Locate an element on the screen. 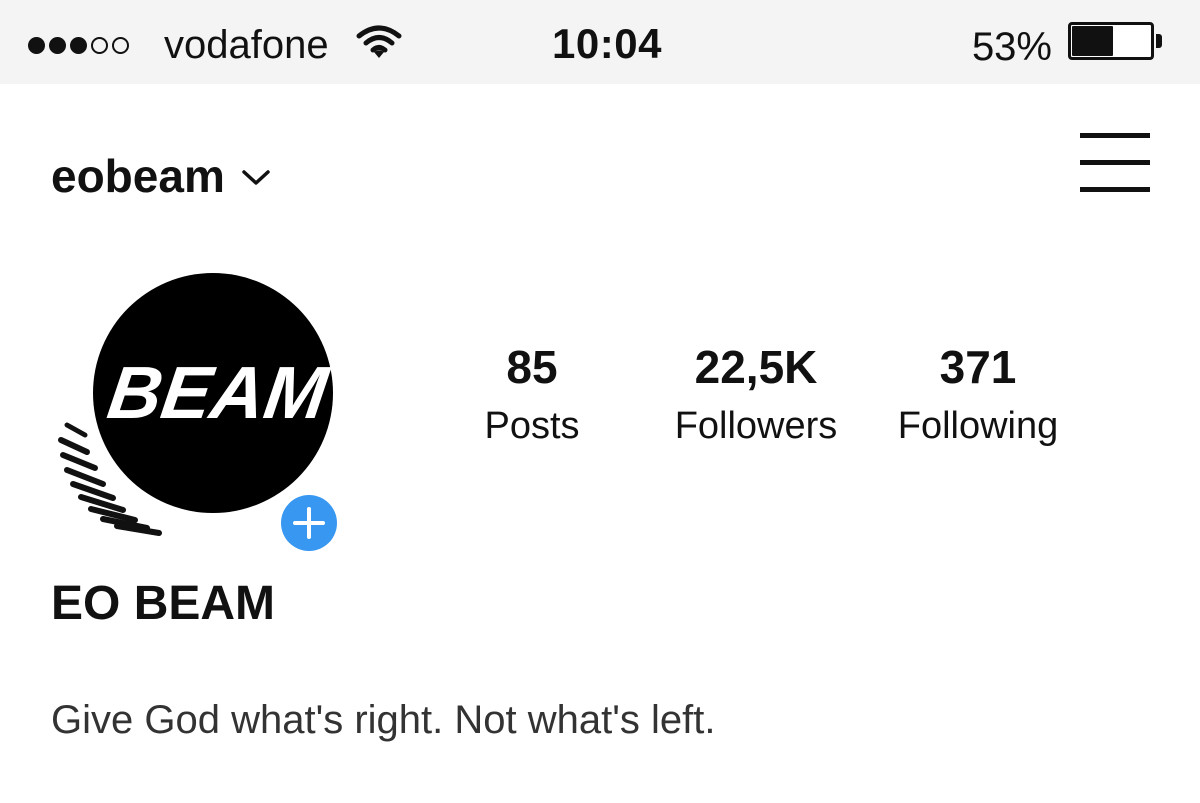  posts-count-value: 85 is located at coordinates (532, 367).